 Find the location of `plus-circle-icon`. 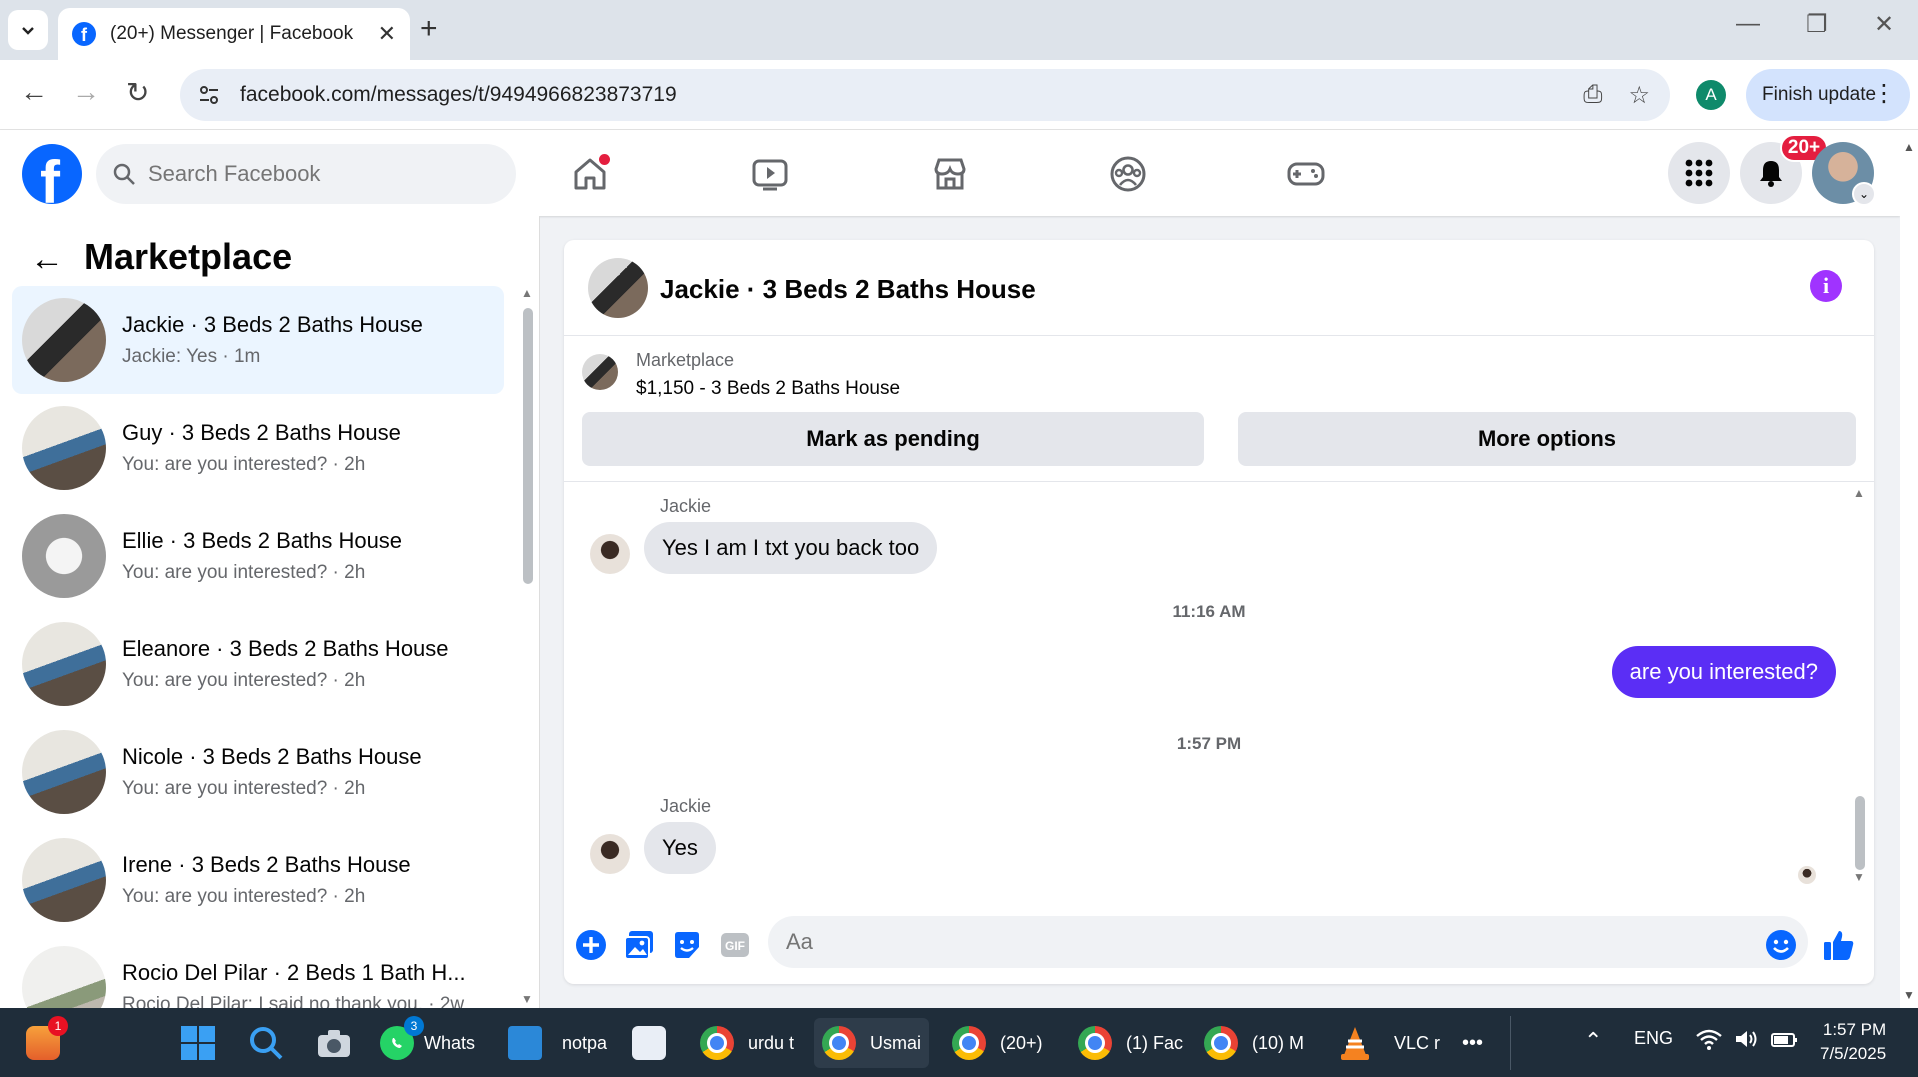

plus-circle-icon is located at coordinates (591, 945).